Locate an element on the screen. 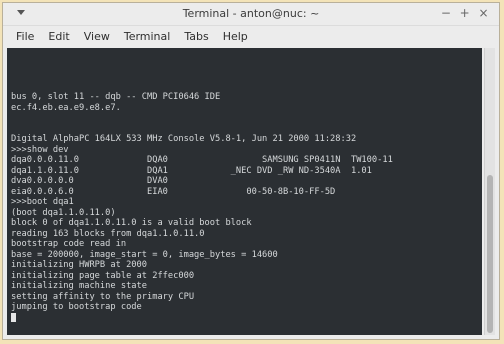 The height and width of the screenshot is (344, 504). window-title: Terminal - anton@nuc: ~ is located at coordinates (251, 13).